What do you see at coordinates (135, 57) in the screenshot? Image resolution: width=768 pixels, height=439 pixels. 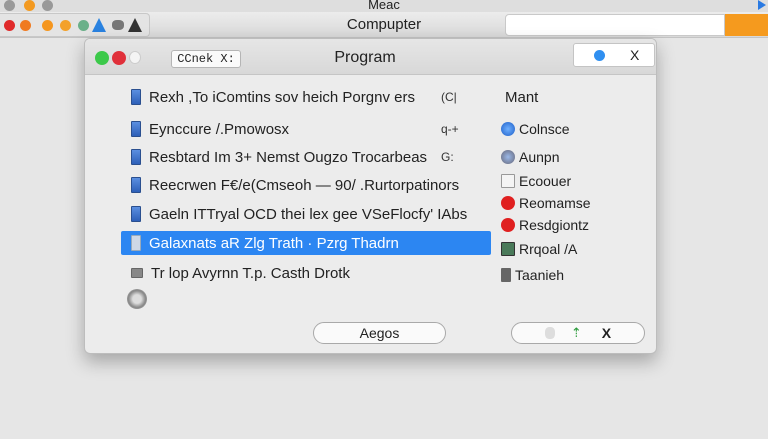 I see `white-traffic-light` at bounding box center [135, 57].